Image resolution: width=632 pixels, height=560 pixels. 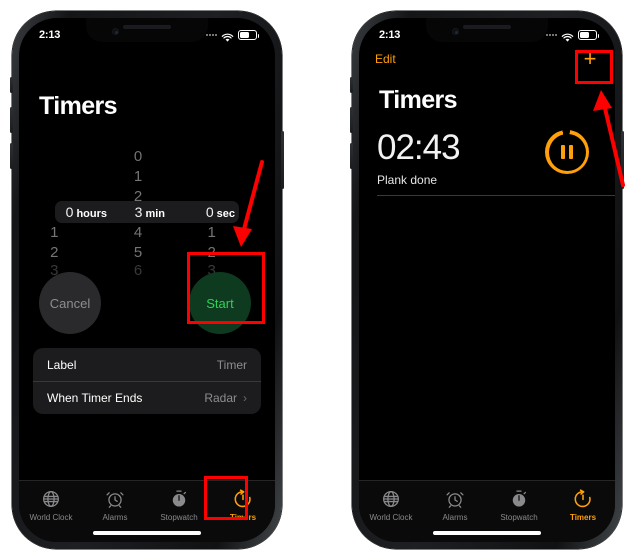 I want to click on row-value-group: Timer, so click(x=232, y=365).